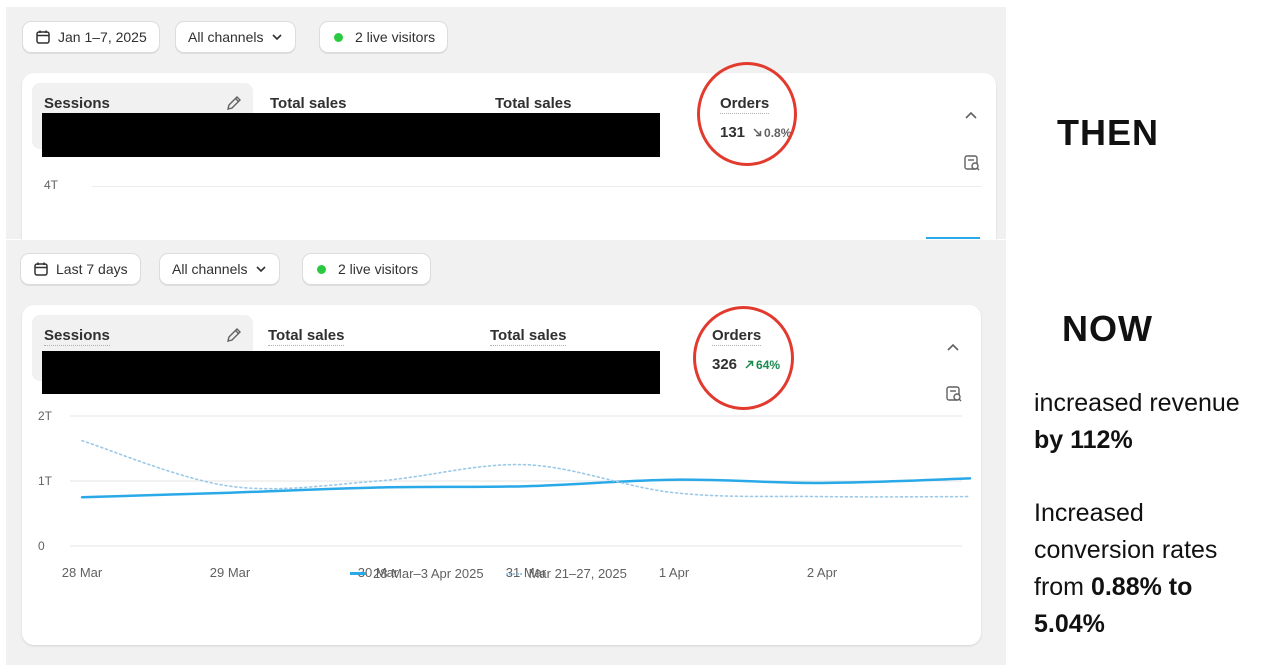  Describe the element at coordinates (1107, 328) in the screenshot. I see `now-heading: NOW` at that location.